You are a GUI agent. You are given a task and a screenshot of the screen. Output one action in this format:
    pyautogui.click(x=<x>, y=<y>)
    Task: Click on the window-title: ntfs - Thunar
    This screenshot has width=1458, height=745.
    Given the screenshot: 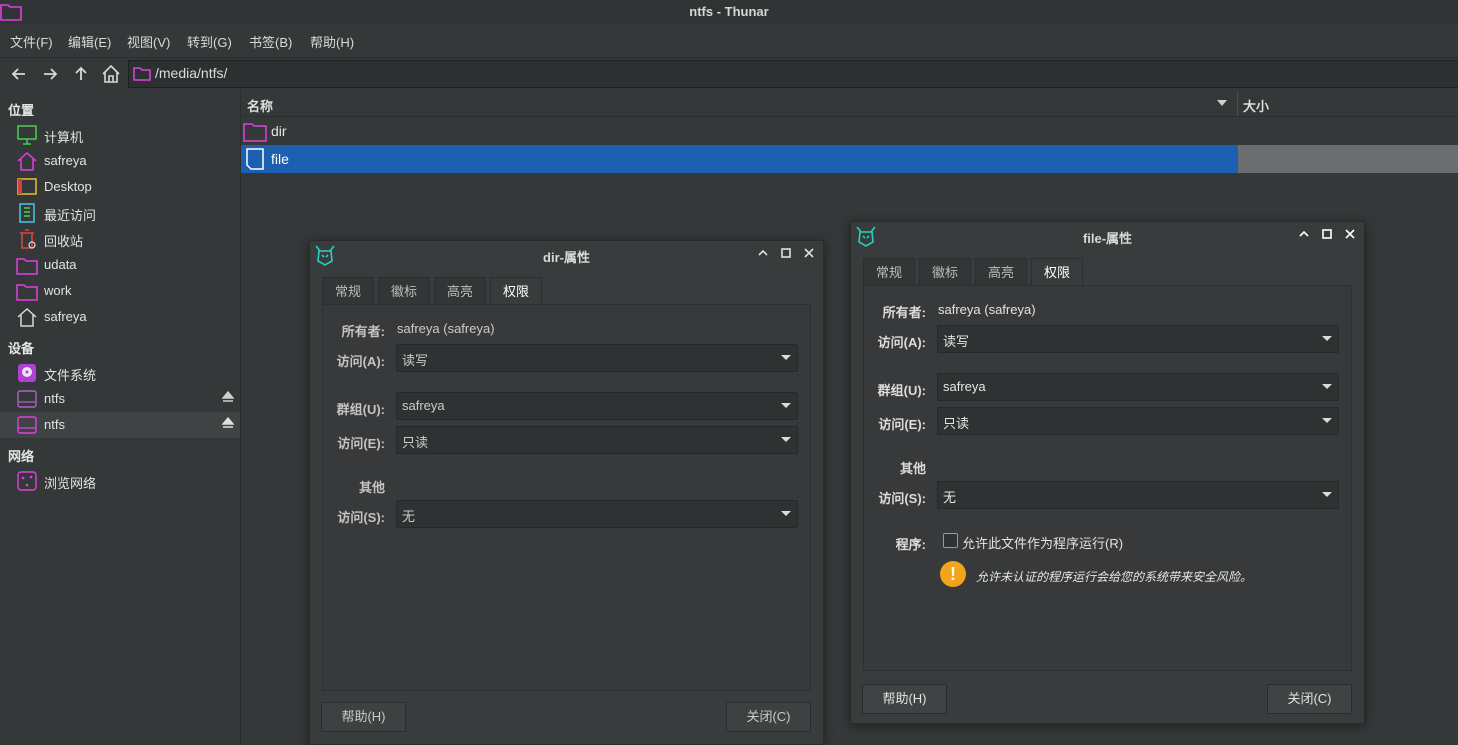 What is the action you would take?
    pyautogui.click(x=729, y=11)
    